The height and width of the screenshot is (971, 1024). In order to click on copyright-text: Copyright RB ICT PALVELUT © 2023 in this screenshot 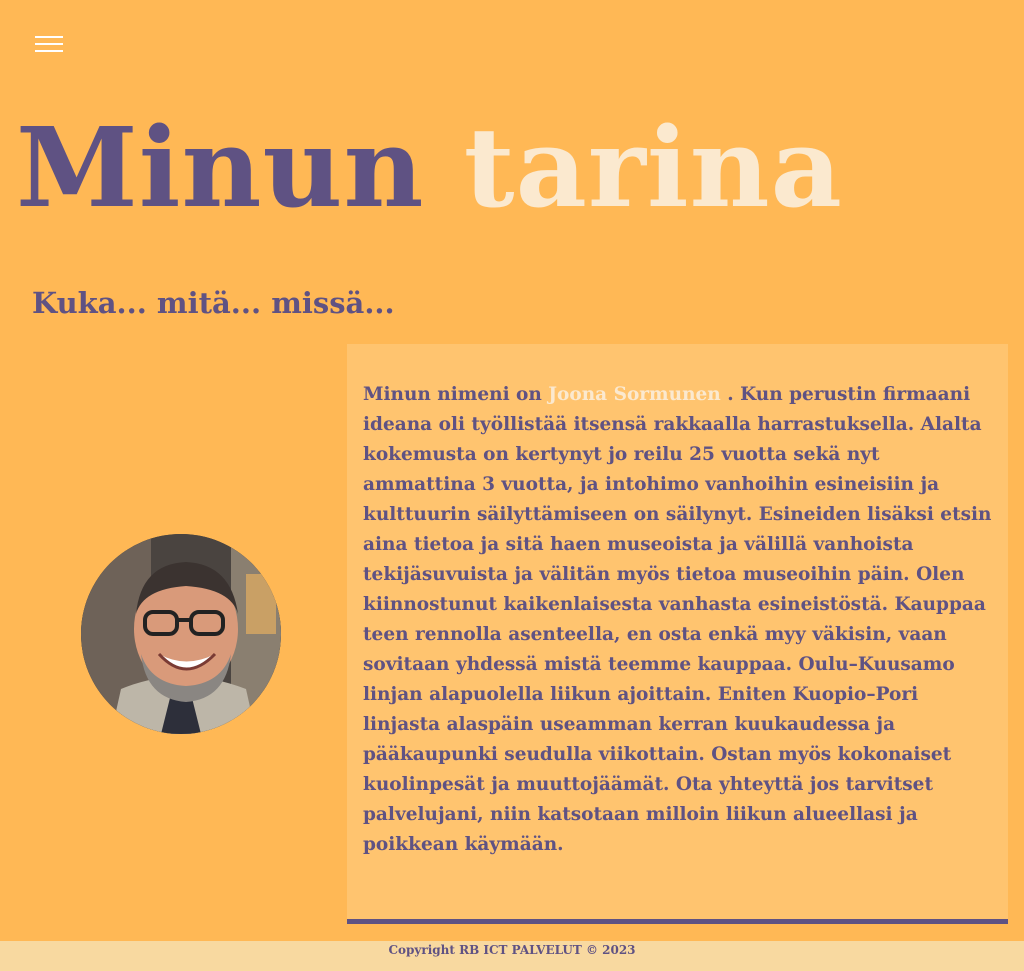, I will do `click(512, 950)`.